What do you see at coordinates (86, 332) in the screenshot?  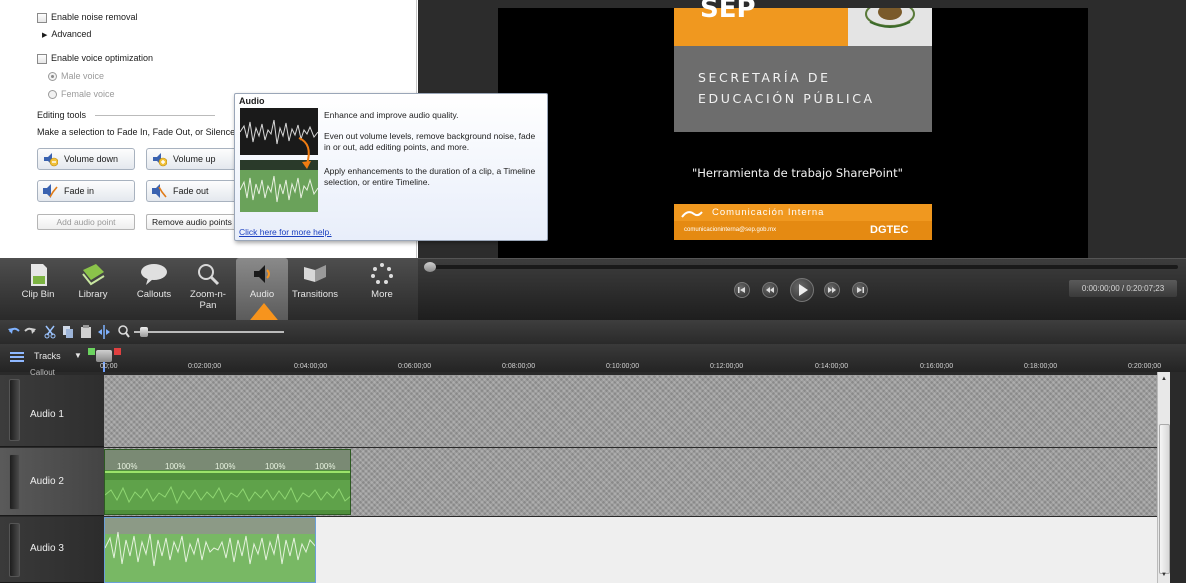 I see `paste-icon` at bounding box center [86, 332].